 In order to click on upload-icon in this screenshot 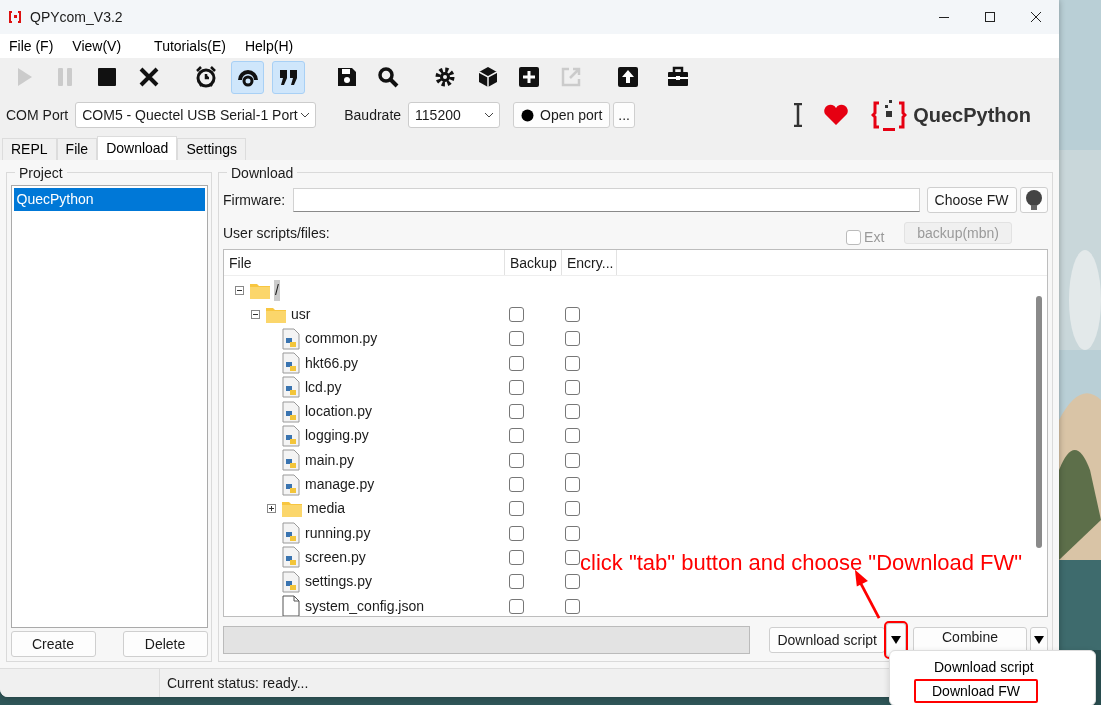, I will do `click(627, 77)`.